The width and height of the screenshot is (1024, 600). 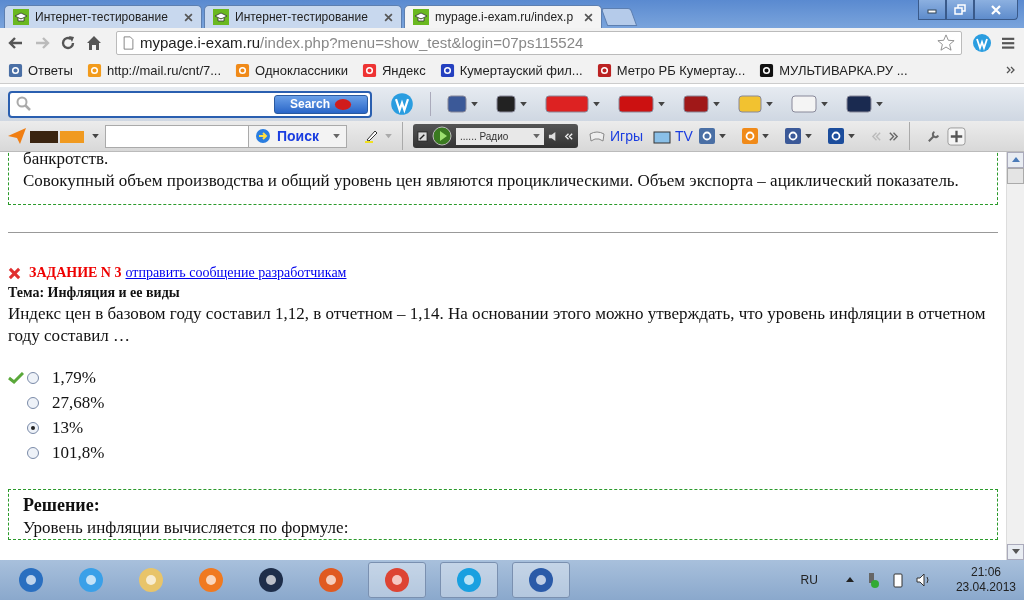 I want to click on solution-title: Решение:, so click(x=62, y=505).